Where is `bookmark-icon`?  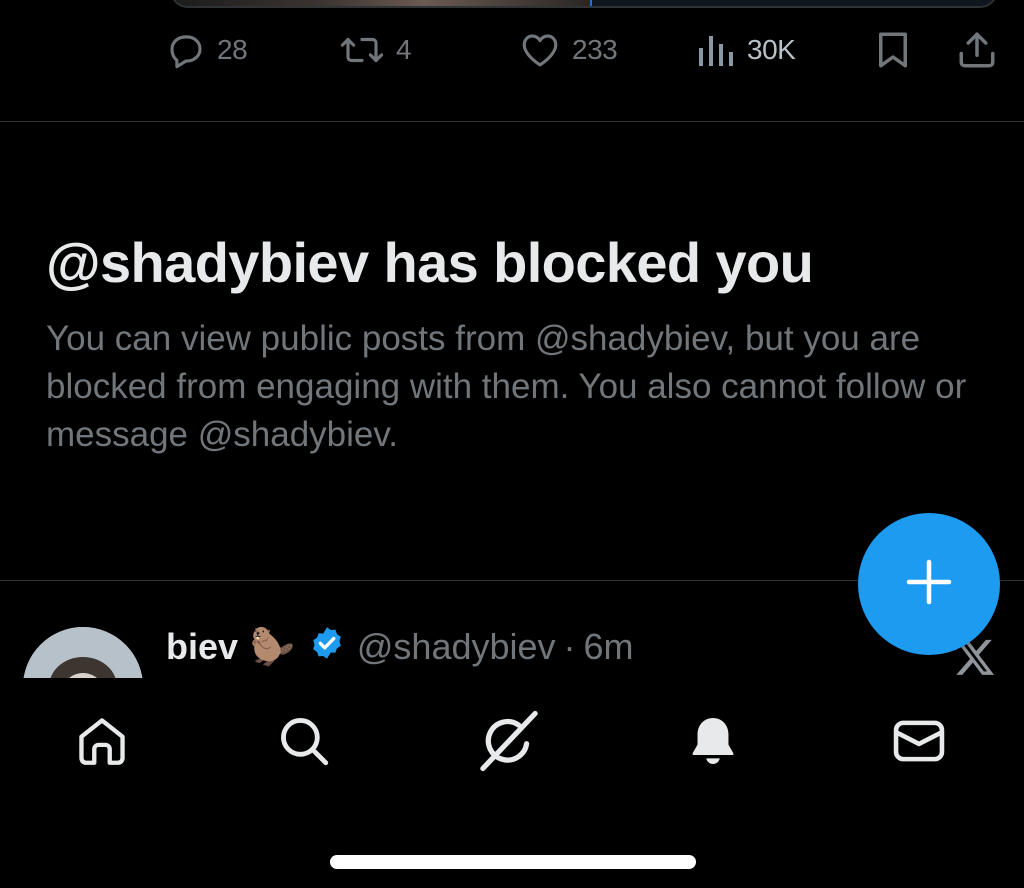 bookmark-icon is located at coordinates (893, 50).